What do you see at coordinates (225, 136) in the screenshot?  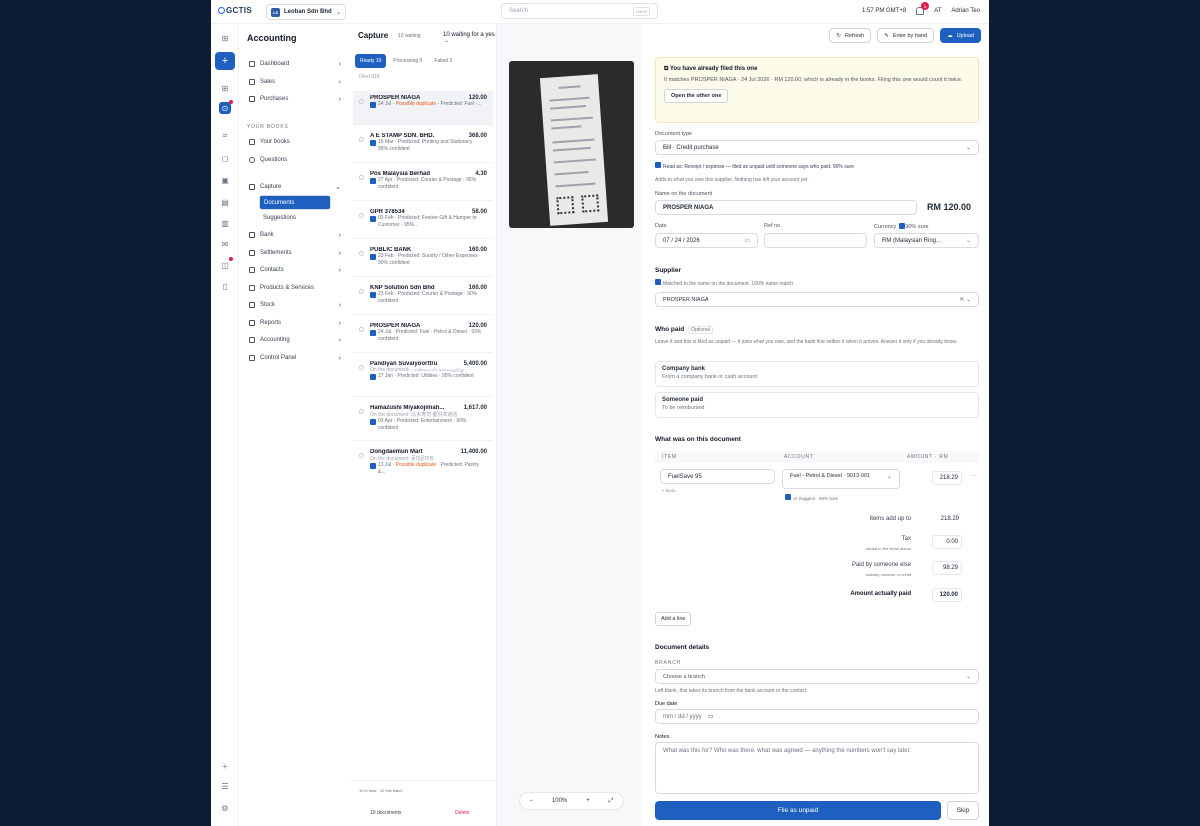 I see `scan-icon: ⌗` at bounding box center [225, 136].